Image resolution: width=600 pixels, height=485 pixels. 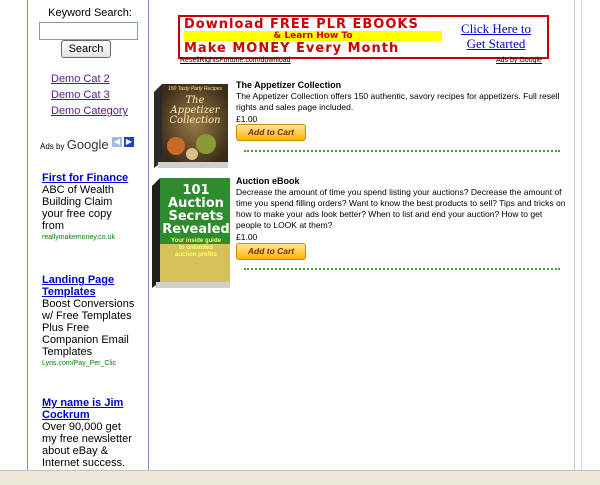 I want to click on keyword-search-label: Keyword Search:, so click(x=90, y=13).